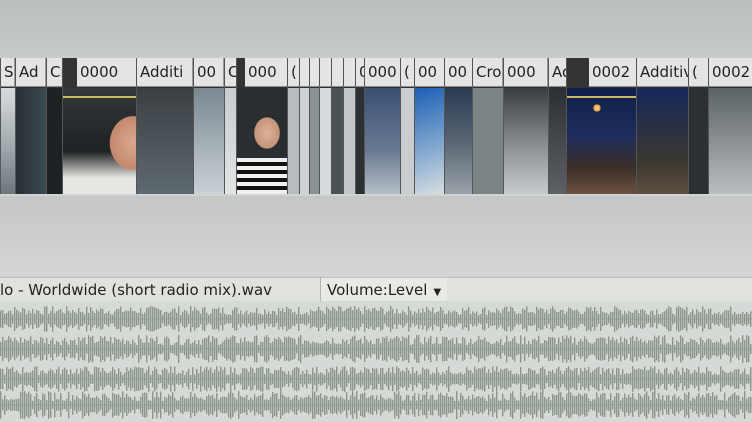 Image resolution: width=752 pixels, height=422 pixels. Describe the element at coordinates (663, 72) in the screenshot. I see `clip-label: Additive` at that location.